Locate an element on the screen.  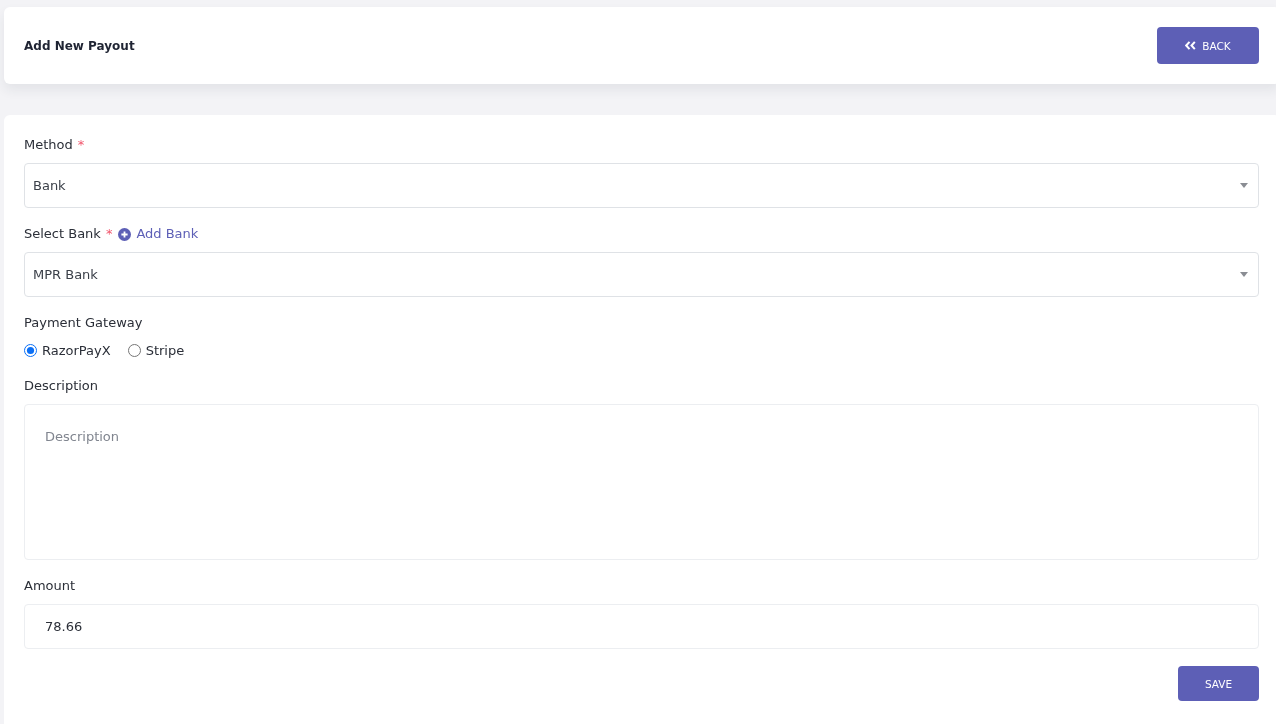
save-button: SAVE is located at coordinates (1218, 683).